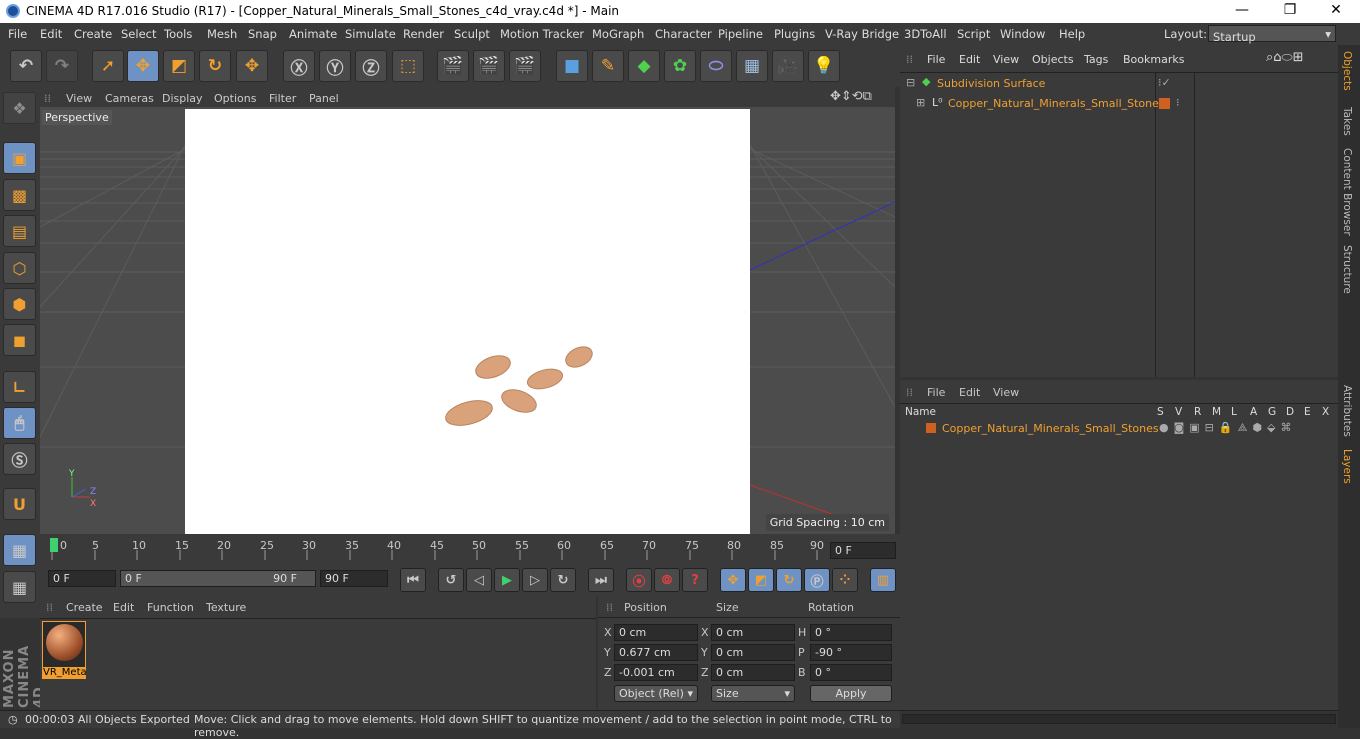 The width and height of the screenshot is (1360, 739). I want to click on close-button: ✕, so click(1336, 10).